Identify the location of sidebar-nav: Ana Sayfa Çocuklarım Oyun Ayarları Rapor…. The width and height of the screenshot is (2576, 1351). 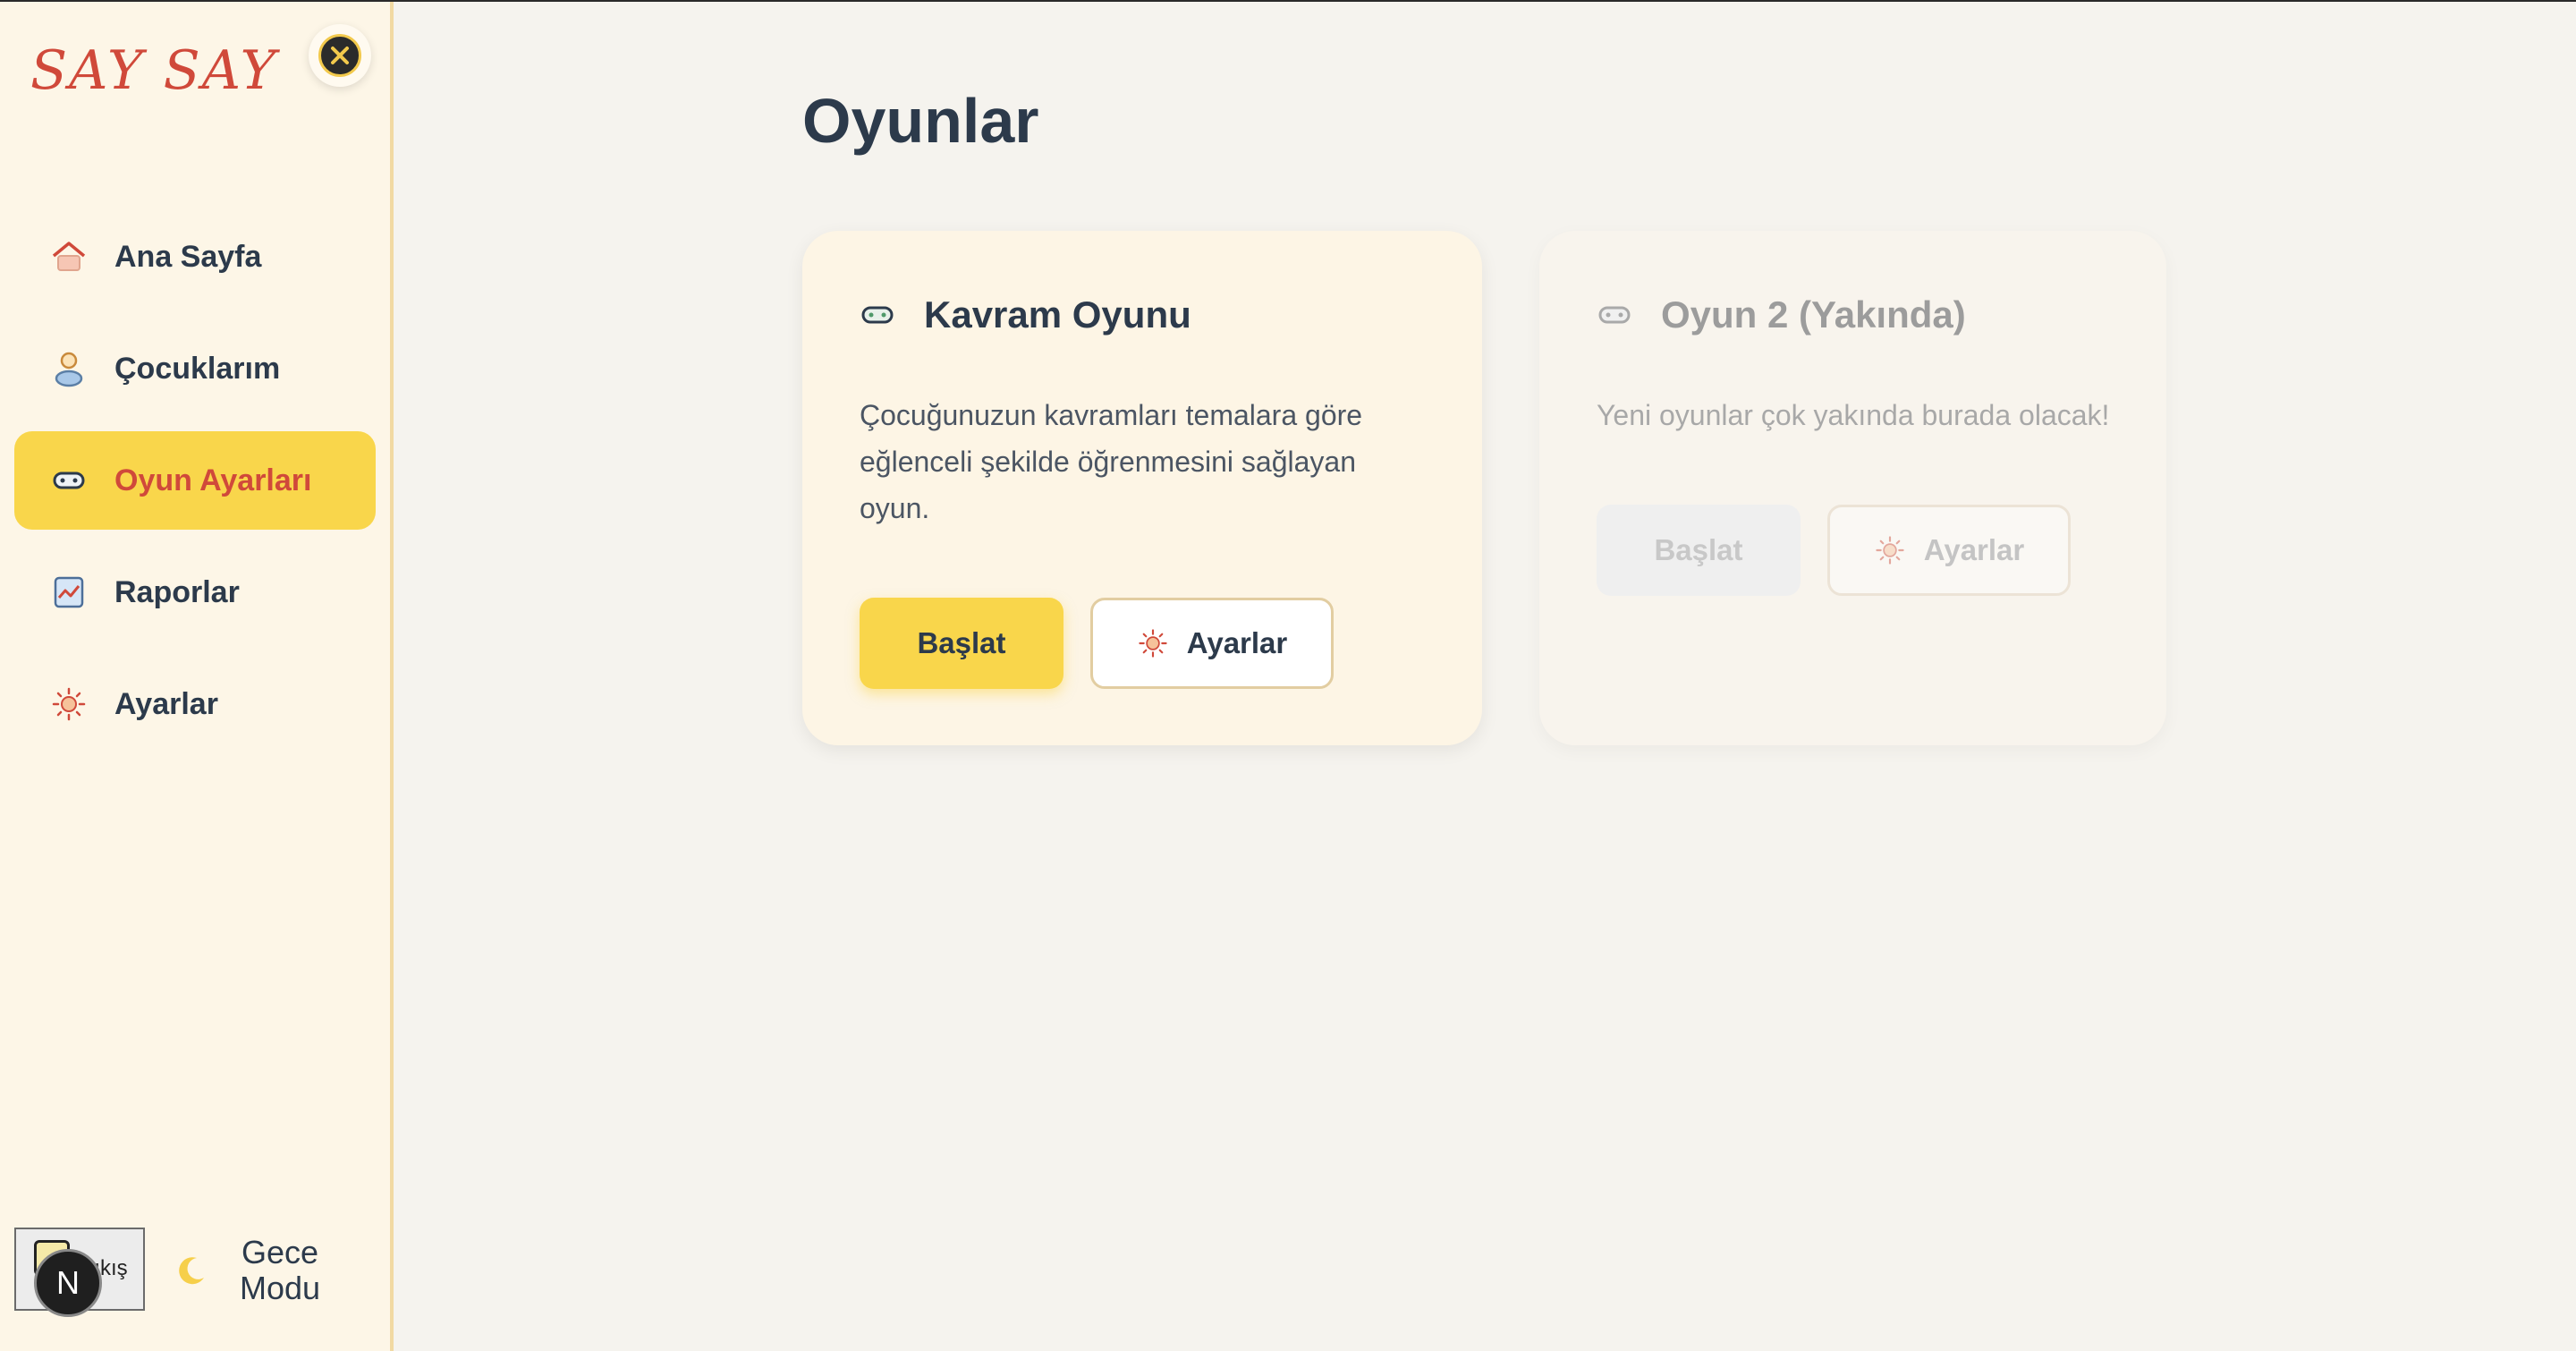
(195, 488).